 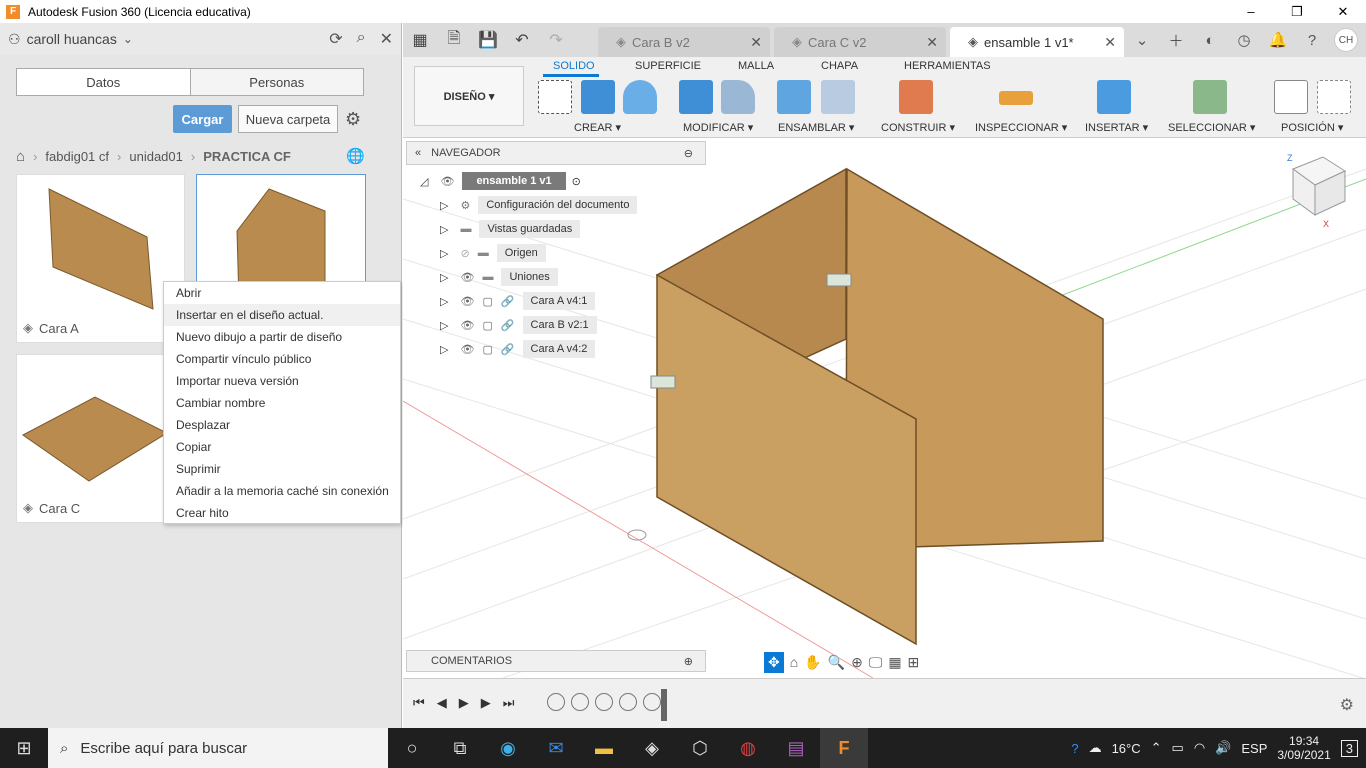 What do you see at coordinates (282, 425) in the screenshot?
I see `menu-item-desplazar: Desplazar` at bounding box center [282, 425].